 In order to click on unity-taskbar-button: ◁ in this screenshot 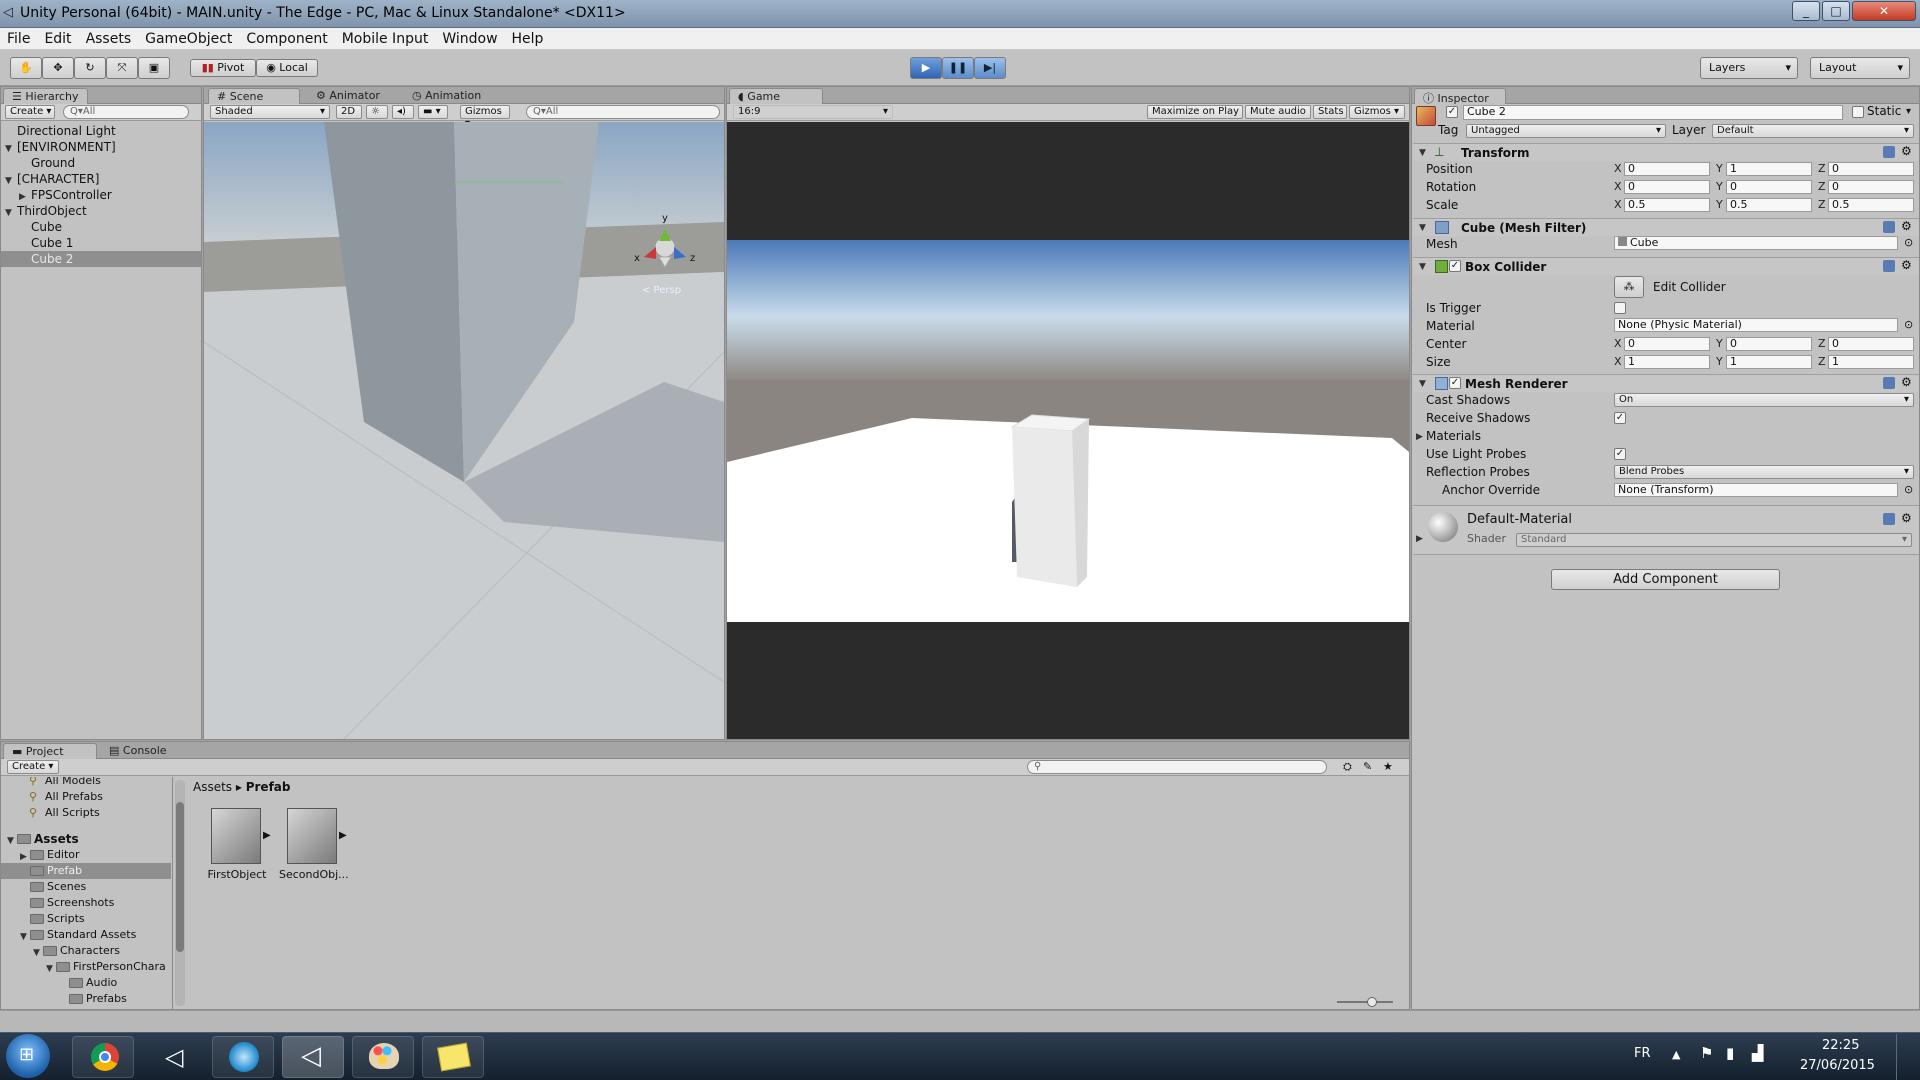, I will do `click(175, 1057)`.